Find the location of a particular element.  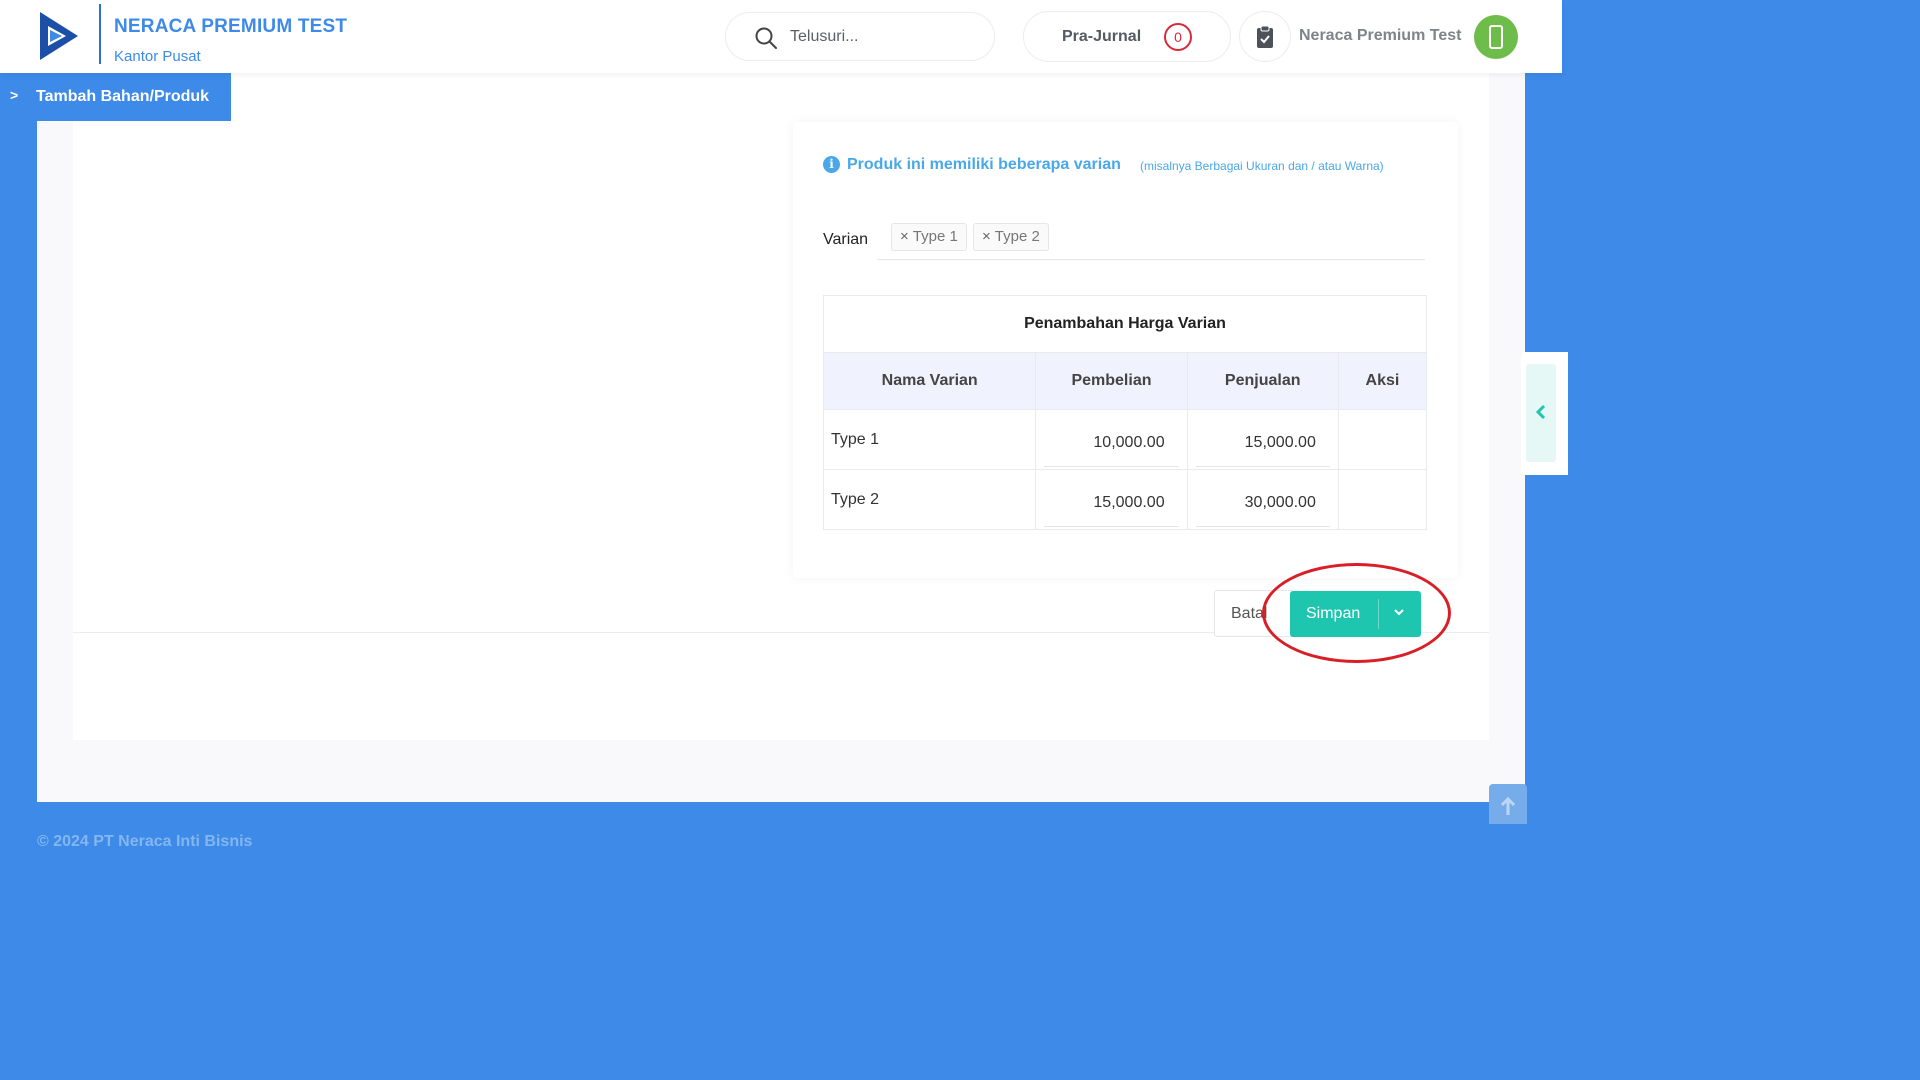

search-input is located at coordinates (885, 37).